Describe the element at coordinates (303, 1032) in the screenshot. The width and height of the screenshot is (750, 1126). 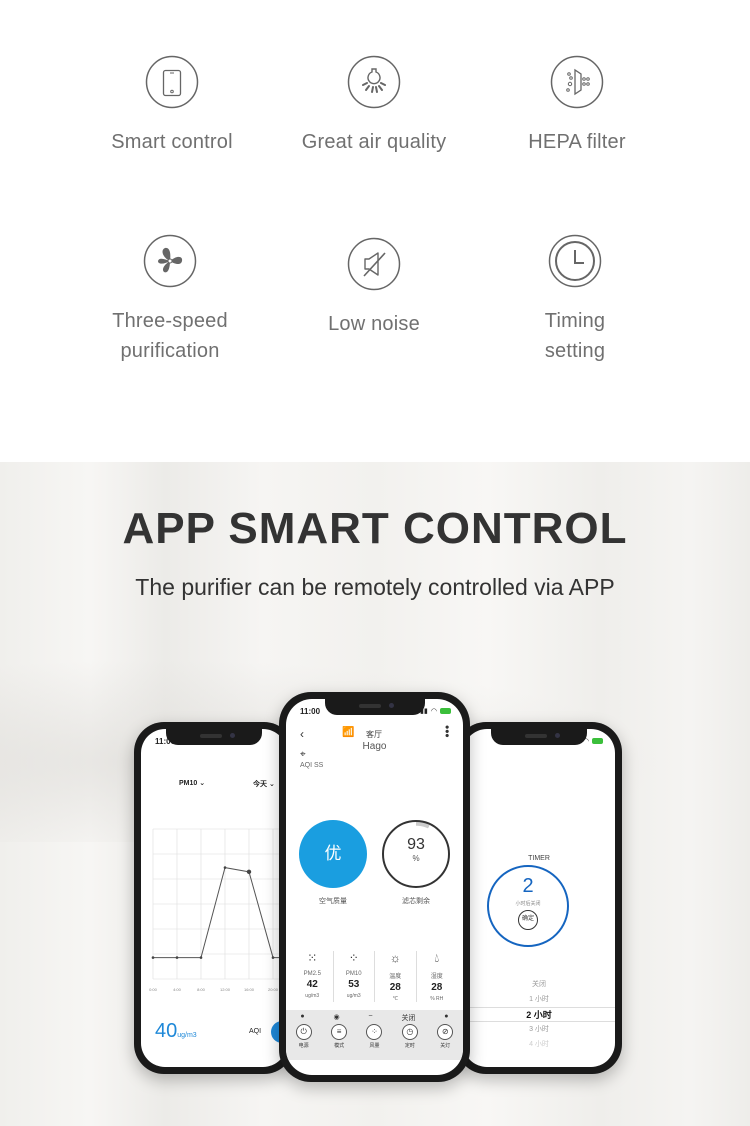
I see `power-icon: ⏻` at that location.